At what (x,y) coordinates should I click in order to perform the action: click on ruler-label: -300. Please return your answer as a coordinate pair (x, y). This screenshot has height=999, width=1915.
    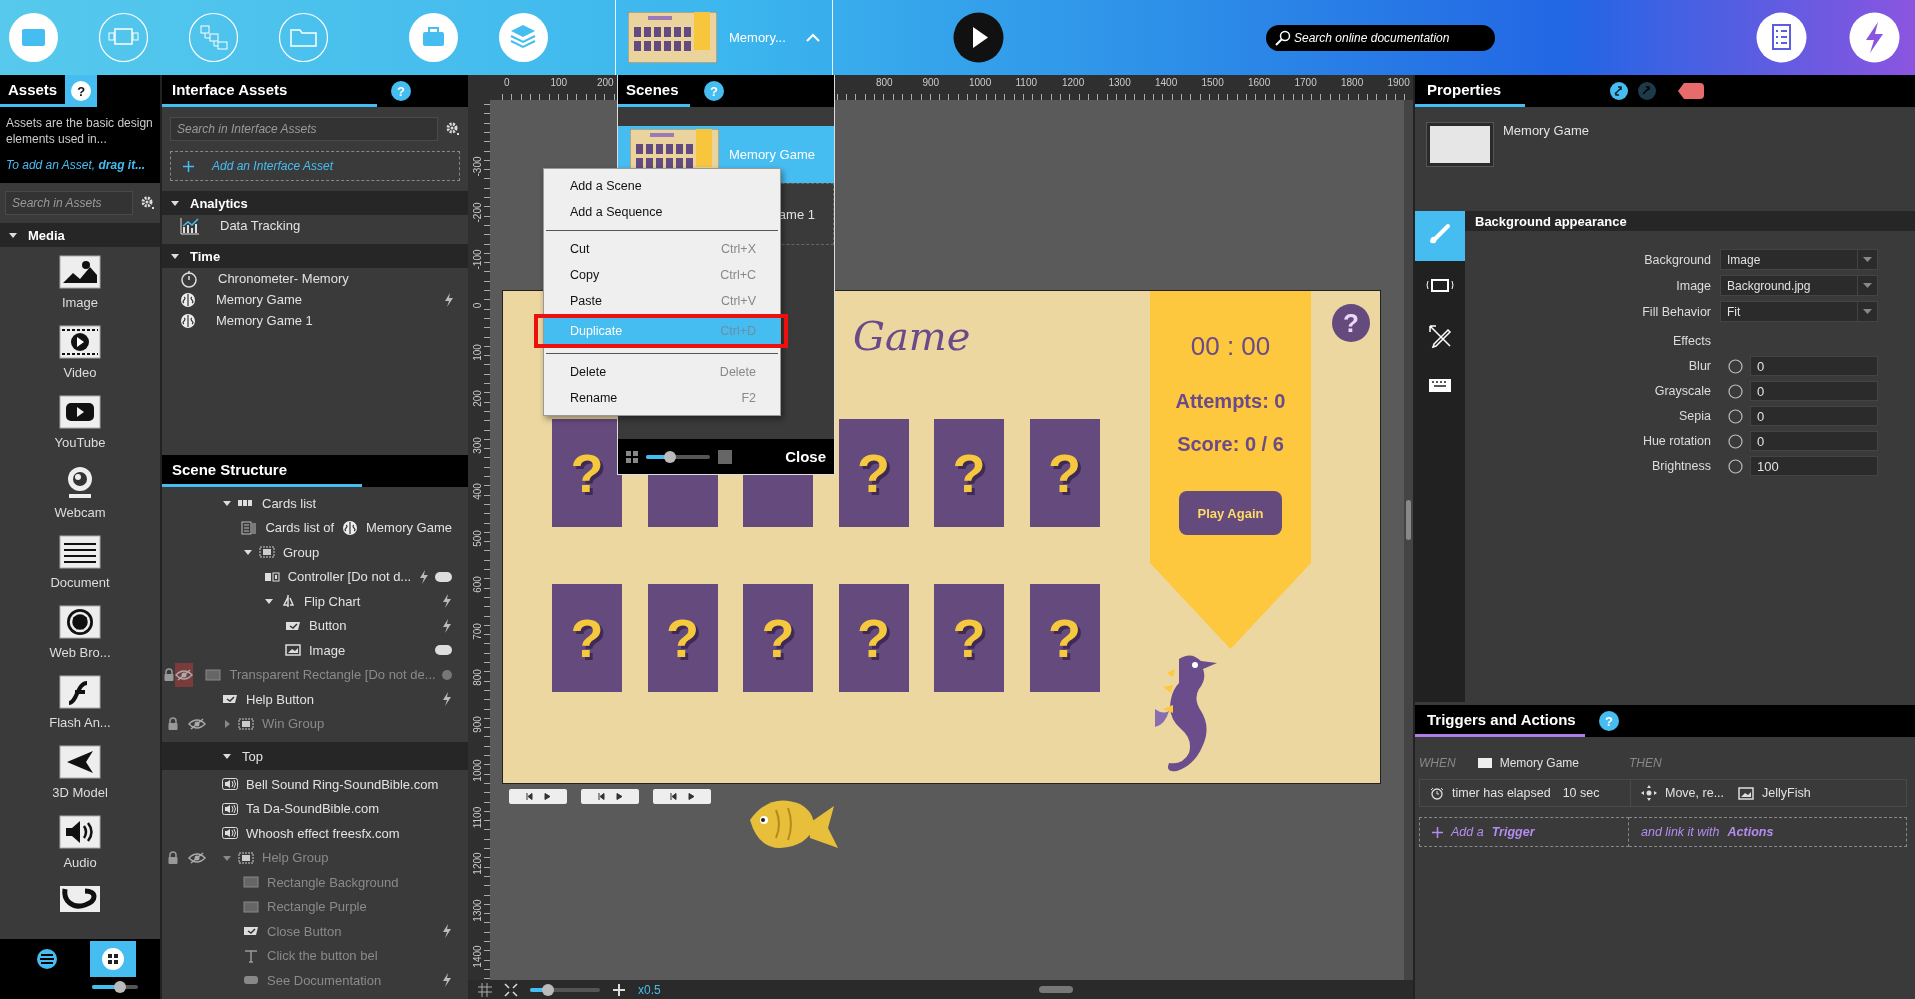
    Looking at the image, I should click on (477, 166).